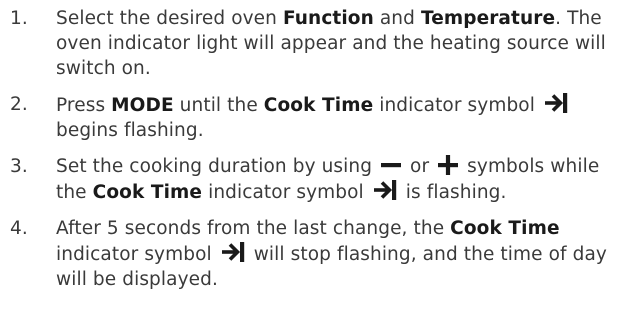 The height and width of the screenshot is (320, 630). Describe the element at coordinates (391, 165) in the screenshot. I see `minus-icon` at that location.